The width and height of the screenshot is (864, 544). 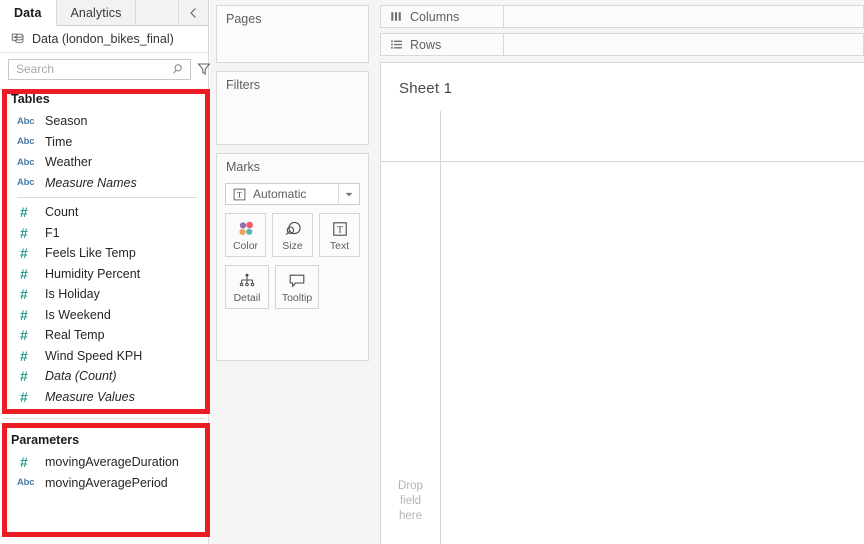 What do you see at coordinates (178, 69) in the screenshot?
I see `search-icon` at bounding box center [178, 69].